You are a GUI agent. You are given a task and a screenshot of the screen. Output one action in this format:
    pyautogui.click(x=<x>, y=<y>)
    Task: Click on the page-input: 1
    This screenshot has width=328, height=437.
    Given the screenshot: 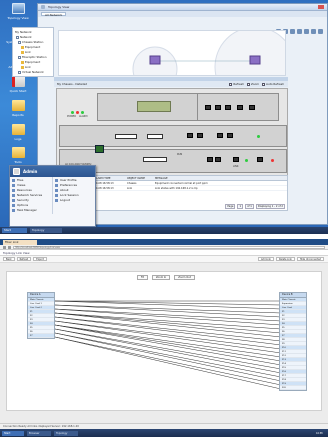 What is the action you would take?
    pyautogui.click(x=240, y=206)
    